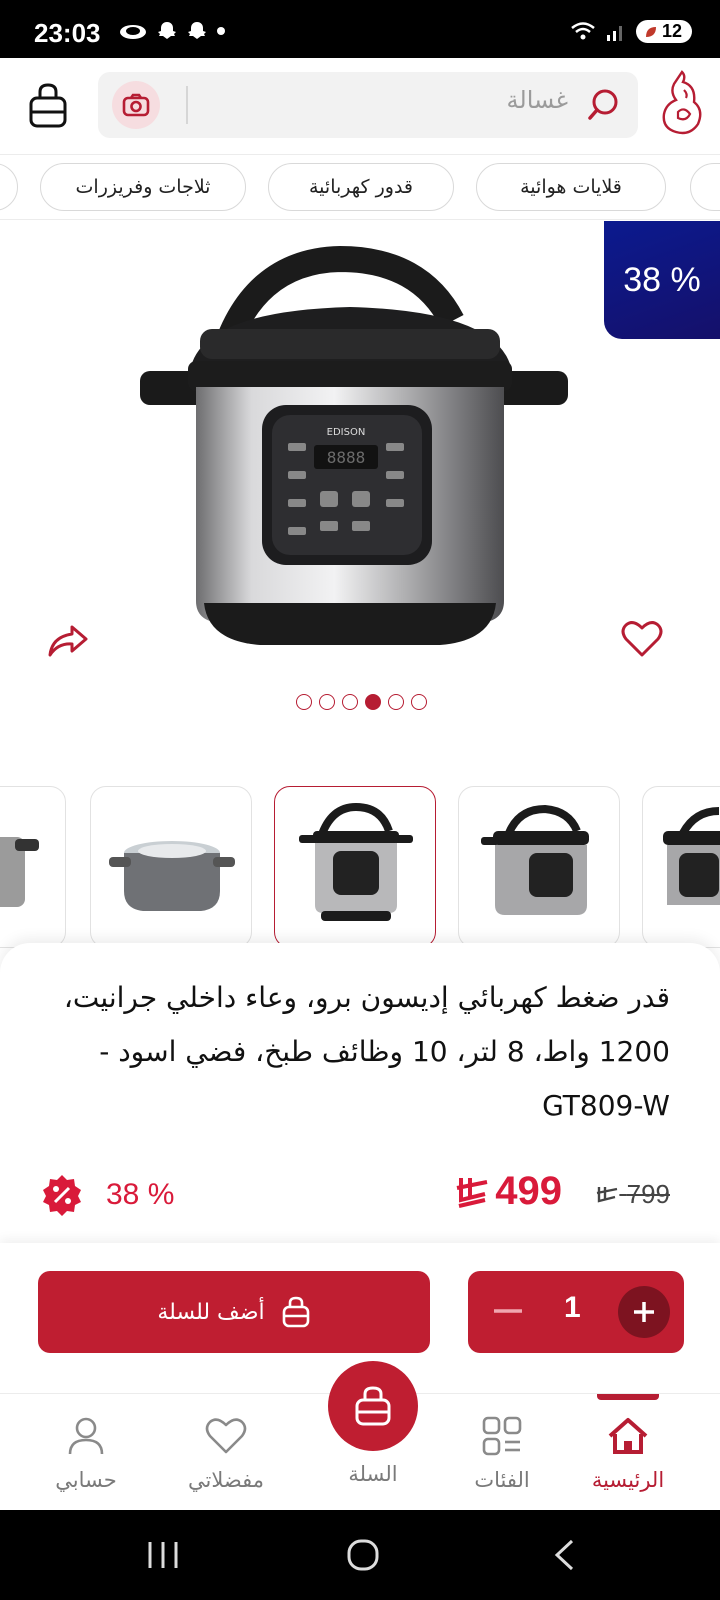 This screenshot has height=1600, width=720. I want to click on discount-tag-icon, so click(62, 1195).